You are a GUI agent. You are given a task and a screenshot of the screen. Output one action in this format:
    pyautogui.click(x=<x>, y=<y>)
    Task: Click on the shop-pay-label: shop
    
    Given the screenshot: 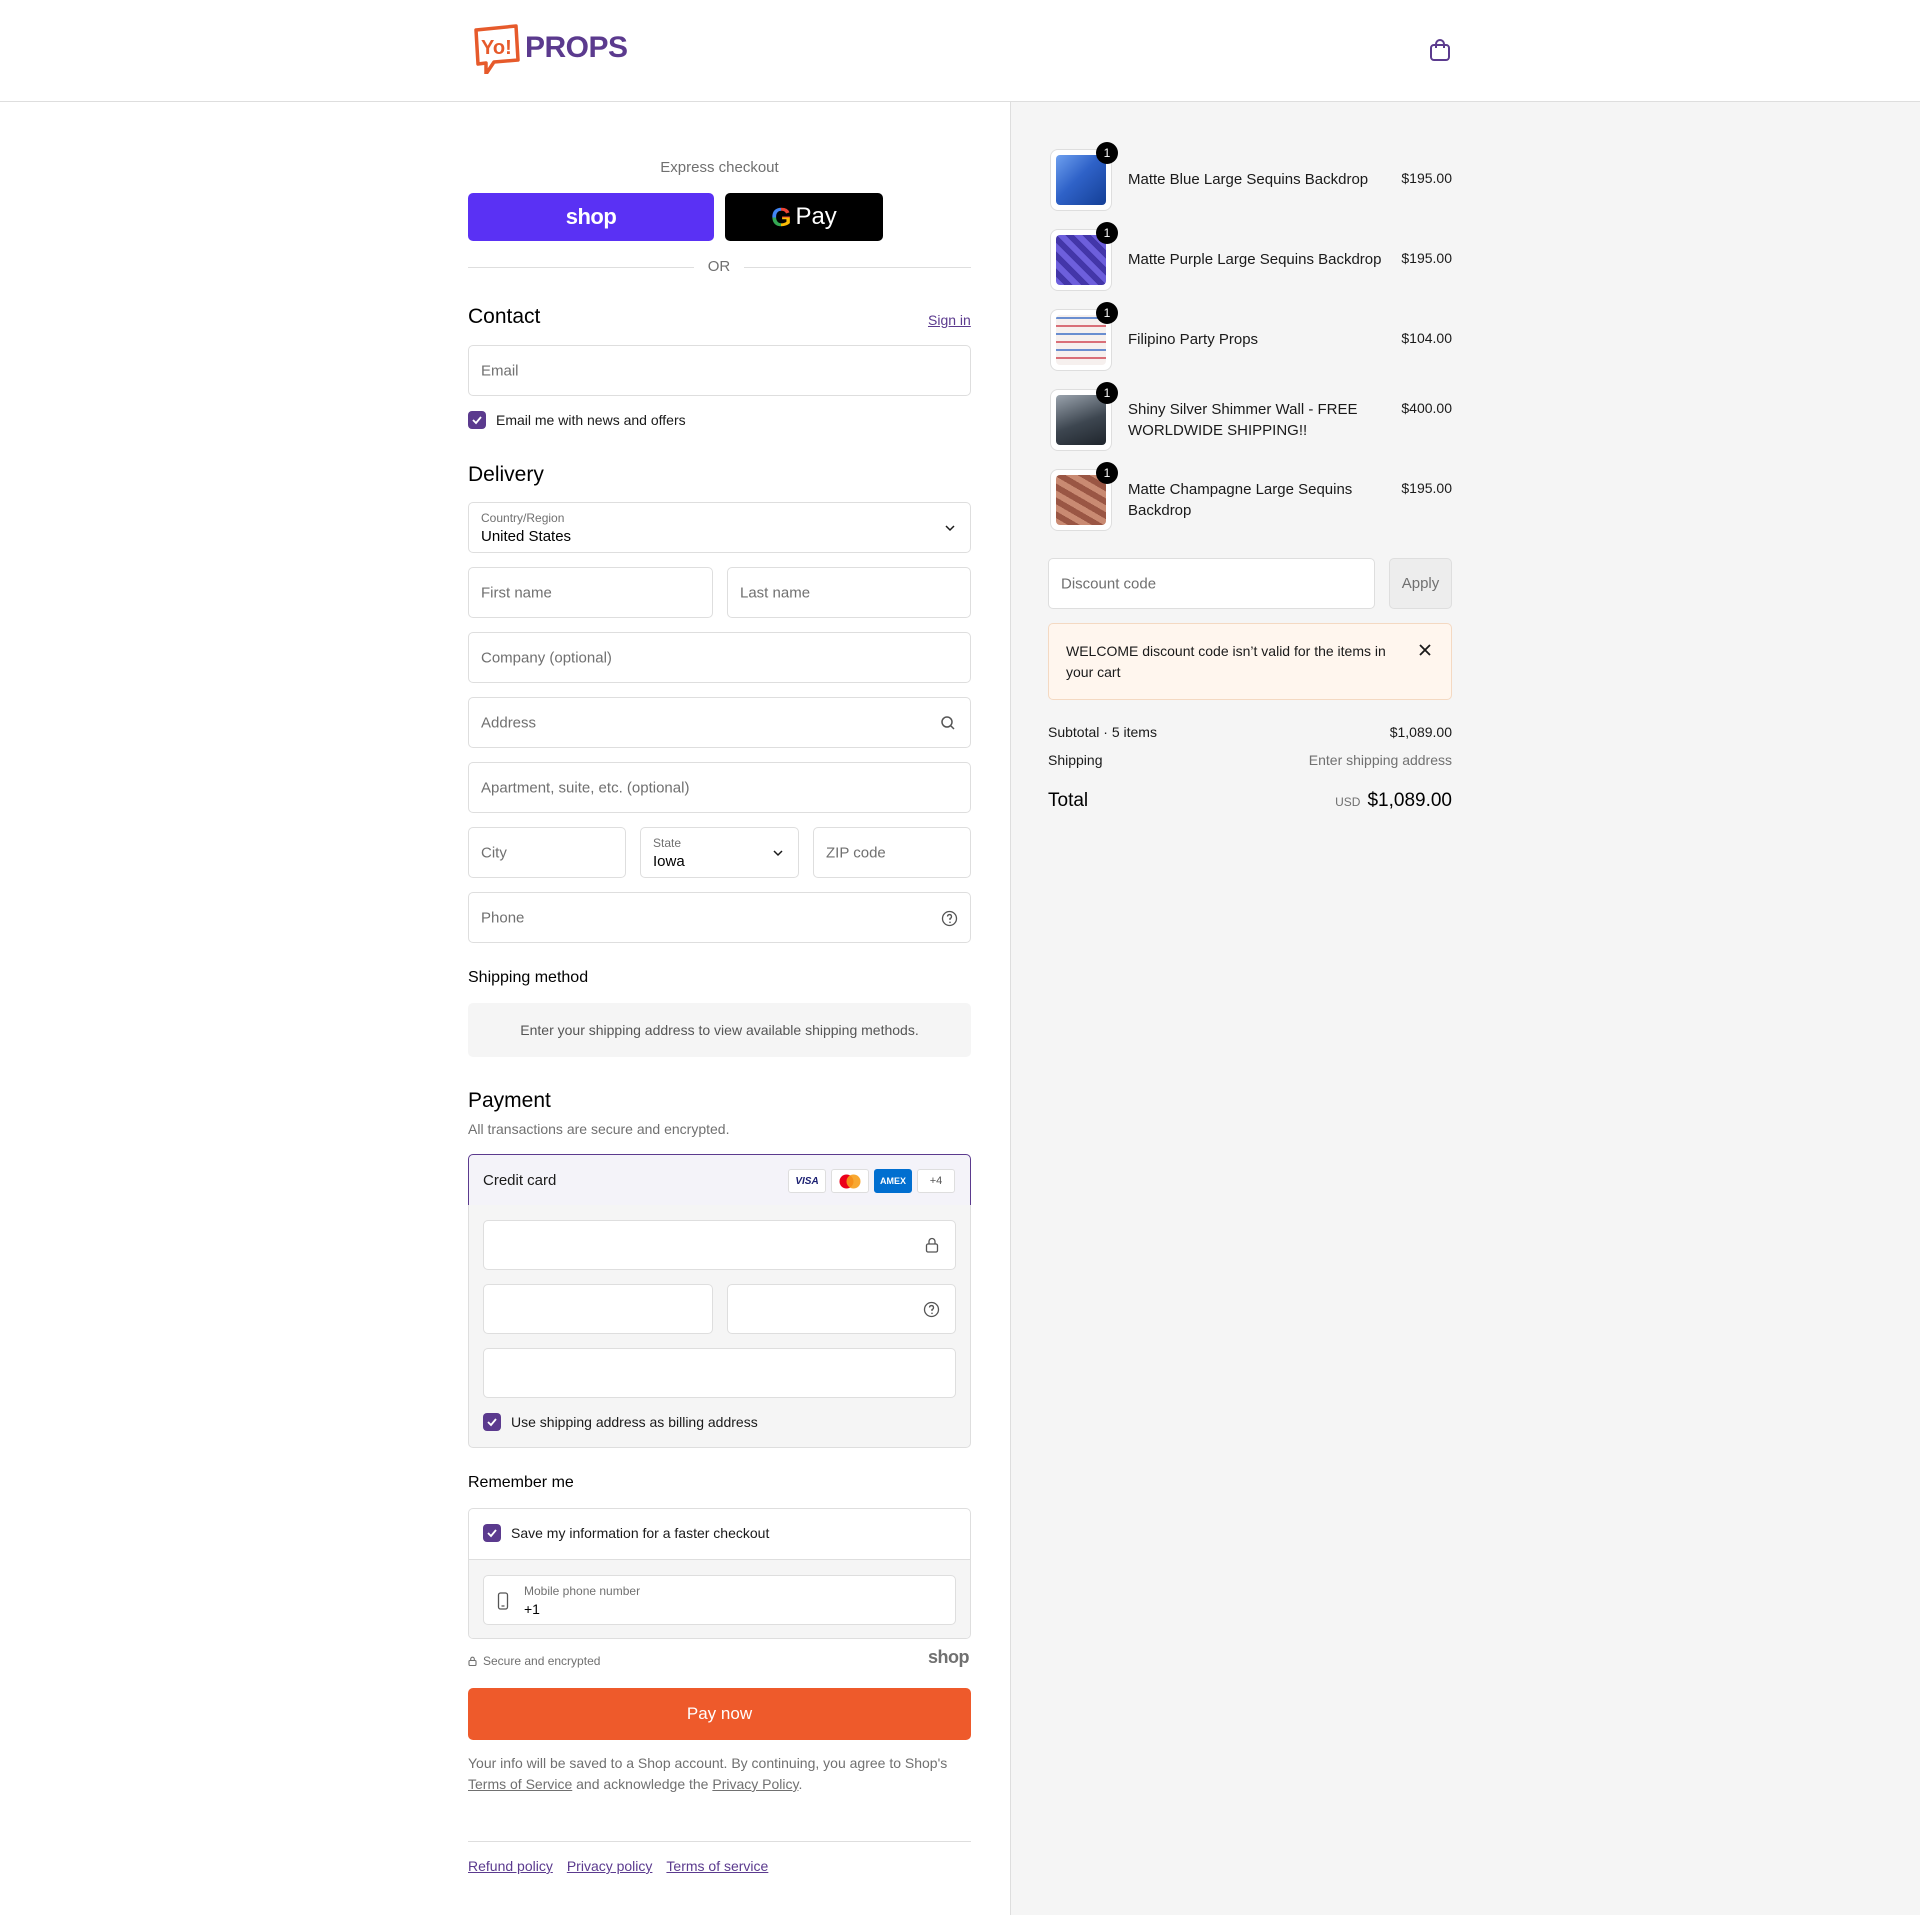 What is the action you would take?
    pyautogui.click(x=591, y=216)
    